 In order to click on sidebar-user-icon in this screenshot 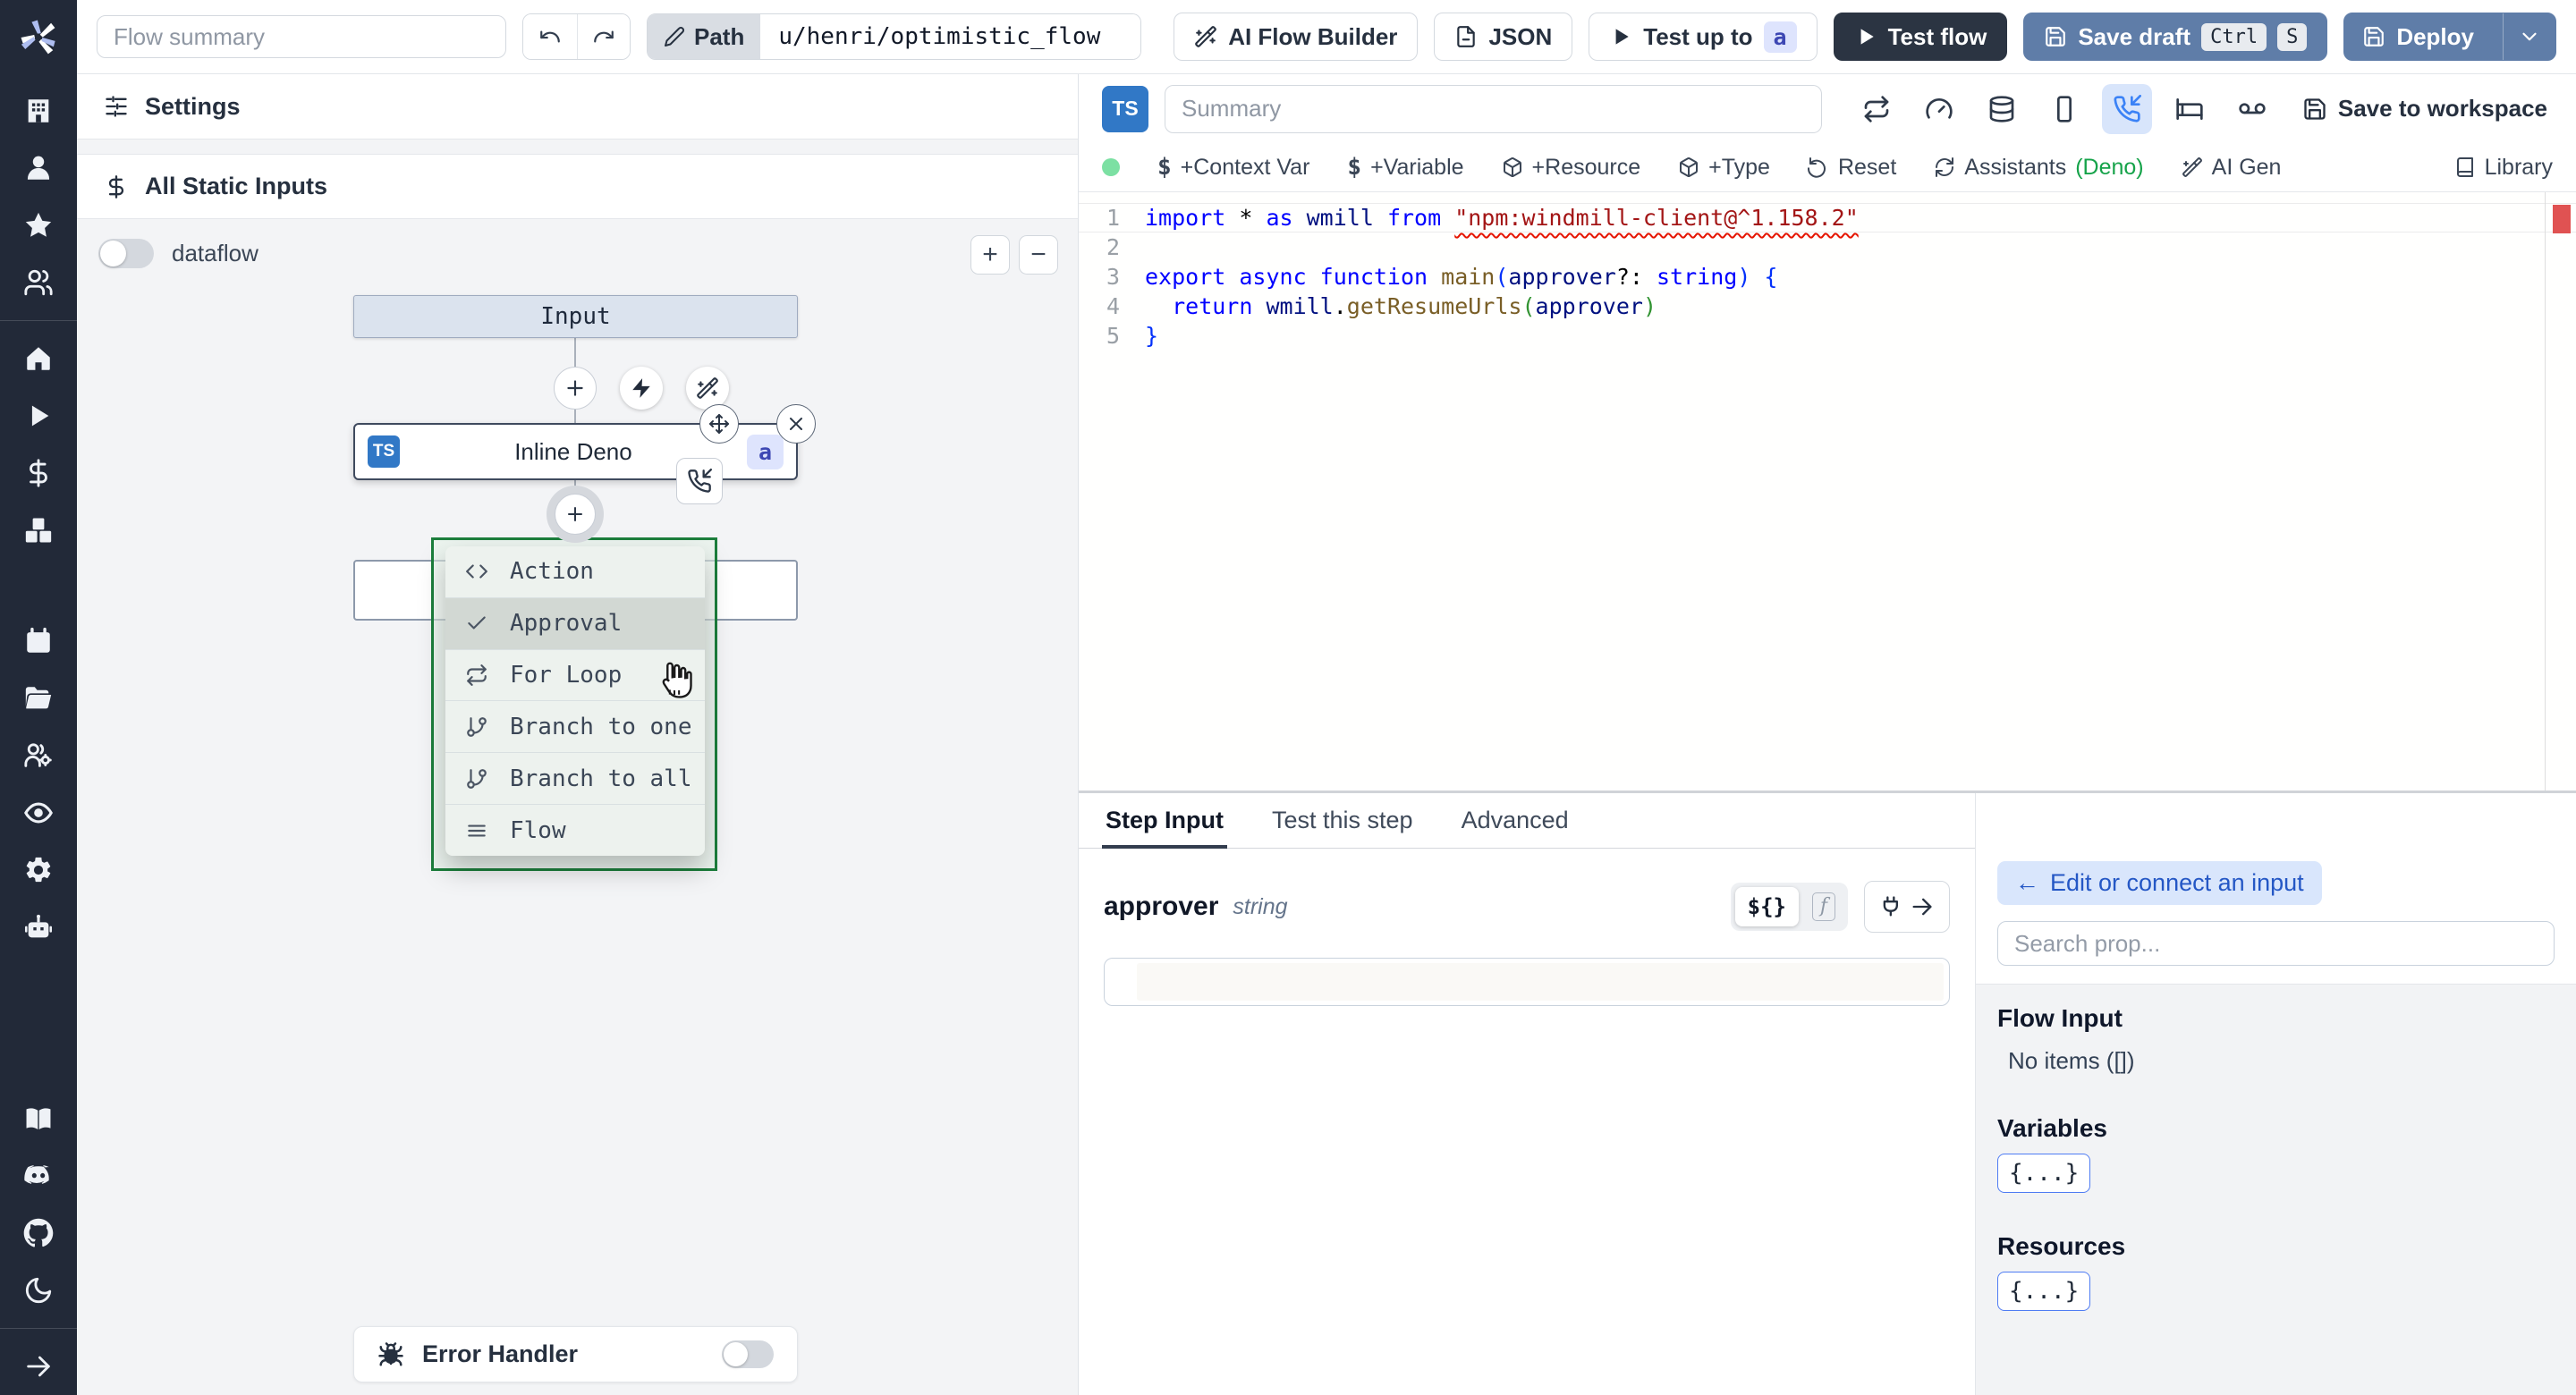, I will do `click(38, 168)`.